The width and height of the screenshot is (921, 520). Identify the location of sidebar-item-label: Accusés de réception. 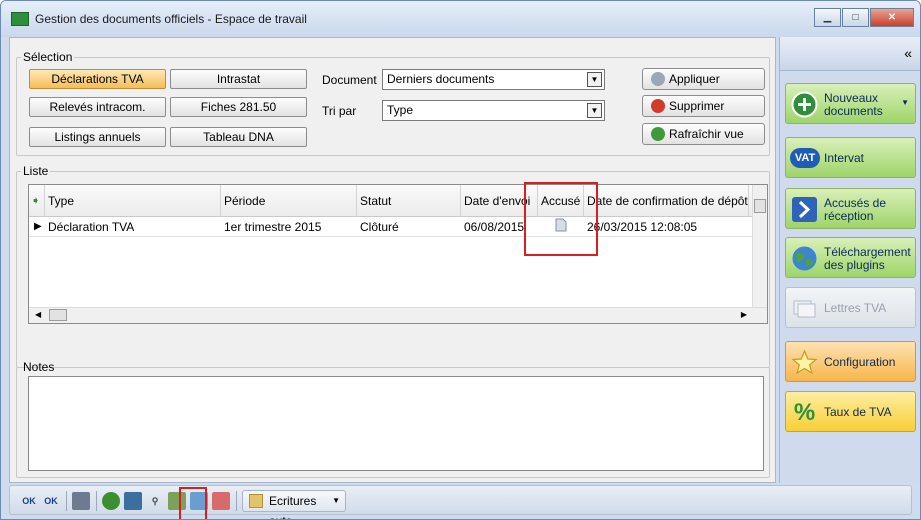
(855, 209).